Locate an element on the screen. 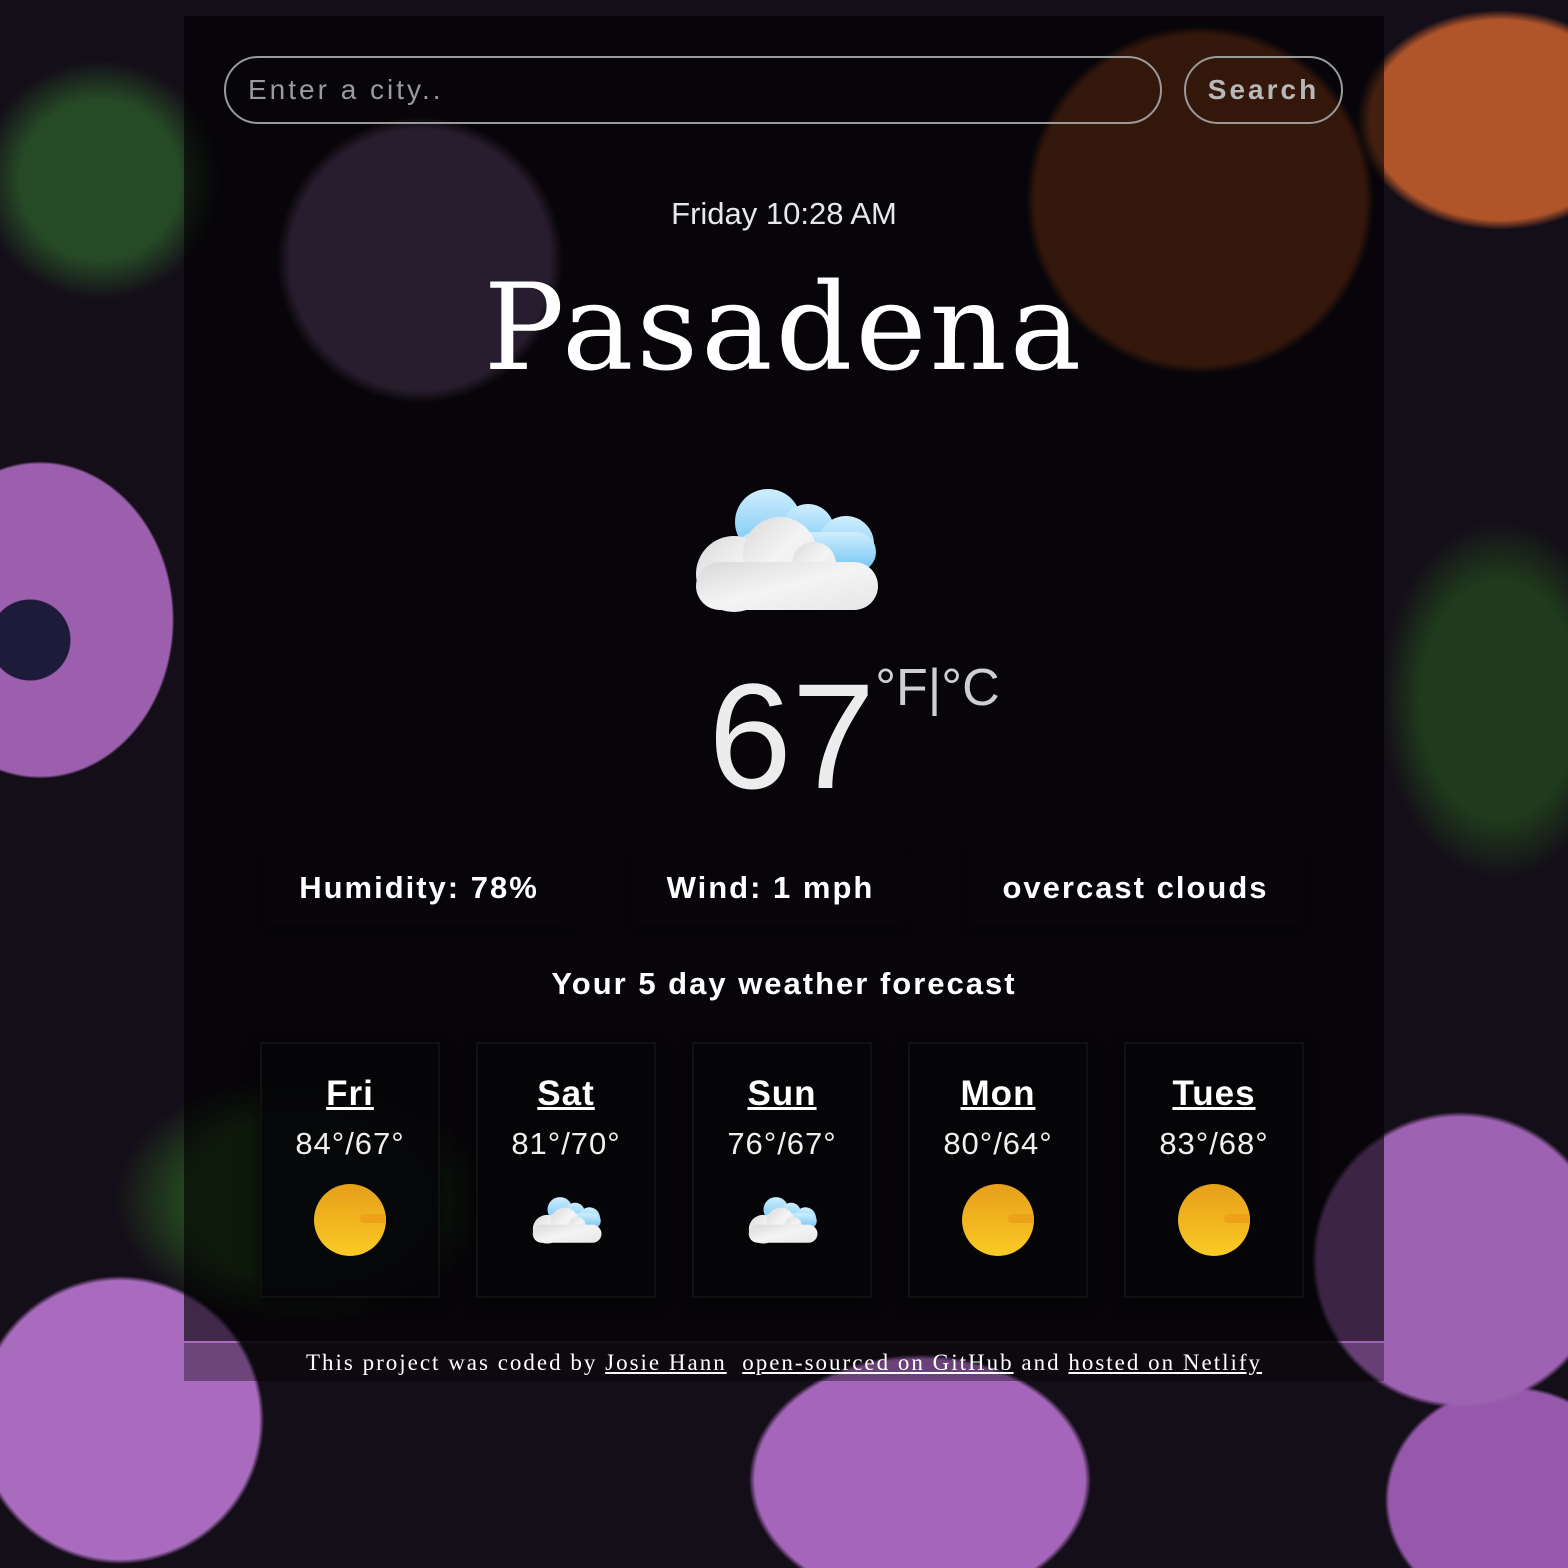  forecast-day-temps: 83°/68° is located at coordinates (1214, 1143).